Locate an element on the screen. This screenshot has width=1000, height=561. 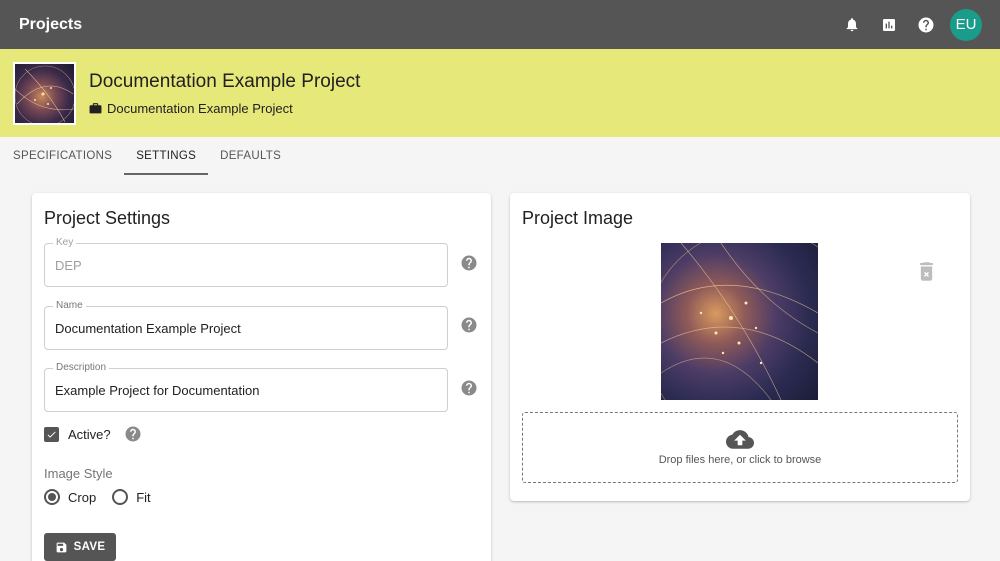
appbar-icons: EU is located at coordinates (907, 24).